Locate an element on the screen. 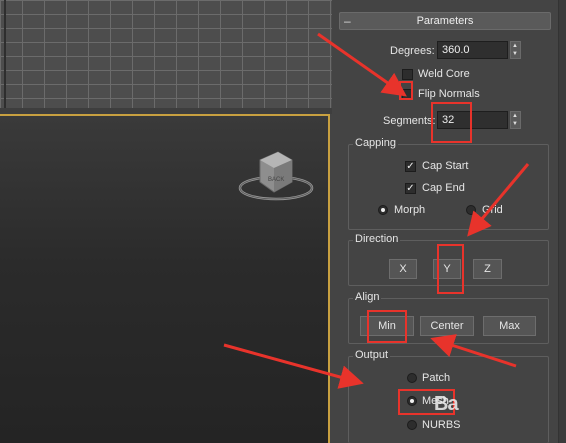 This screenshot has height=443, width=566. highlight-flip-normals is located at coordinates (406, 90).